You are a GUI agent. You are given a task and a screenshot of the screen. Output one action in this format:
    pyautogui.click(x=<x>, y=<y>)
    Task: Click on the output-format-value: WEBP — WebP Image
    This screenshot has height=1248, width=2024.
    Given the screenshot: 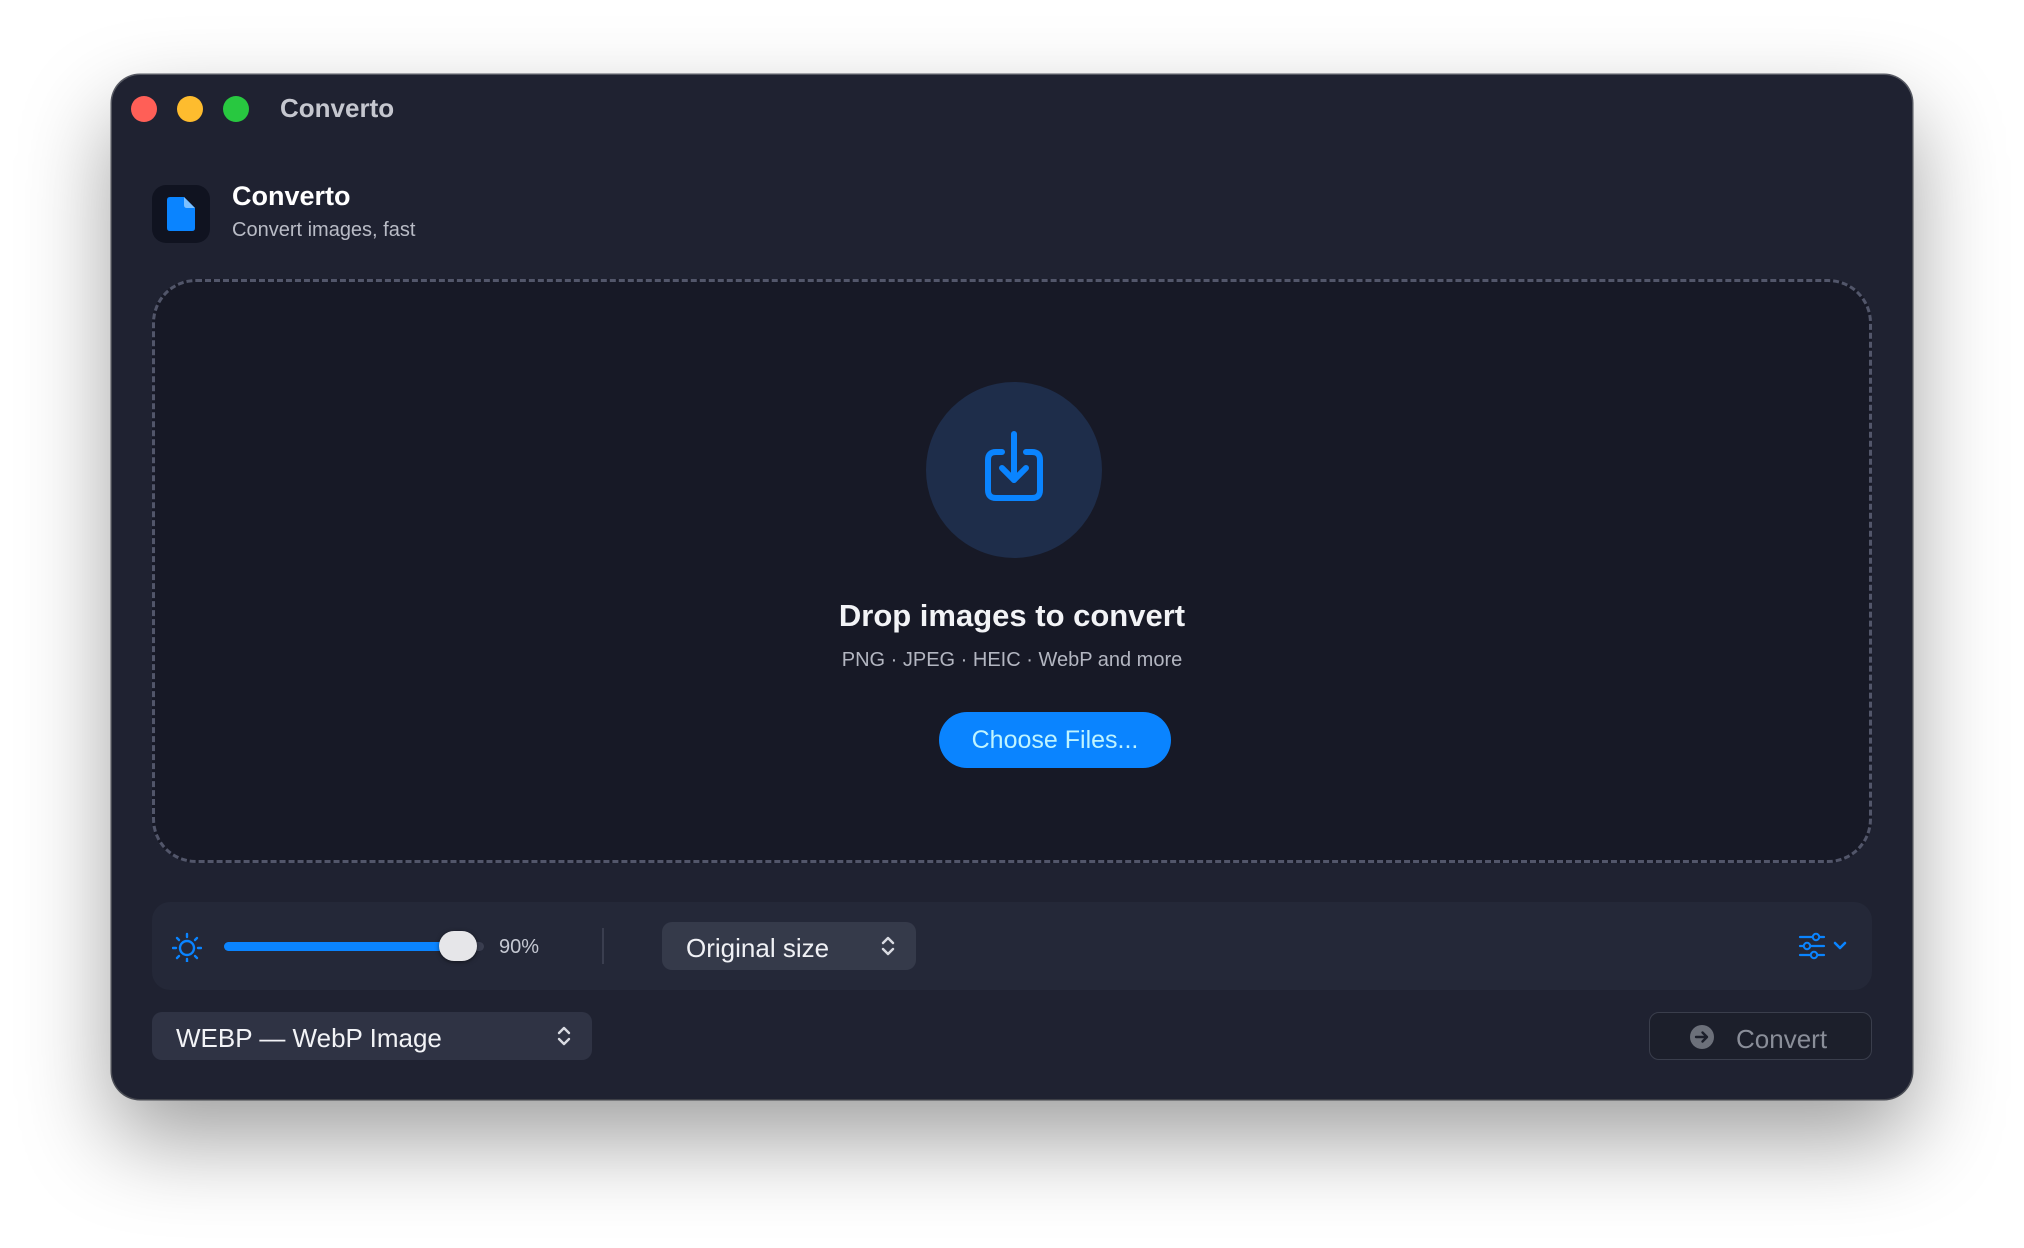 What is the action you would take?
    pyautogui.click(x=309, y=1038)
    